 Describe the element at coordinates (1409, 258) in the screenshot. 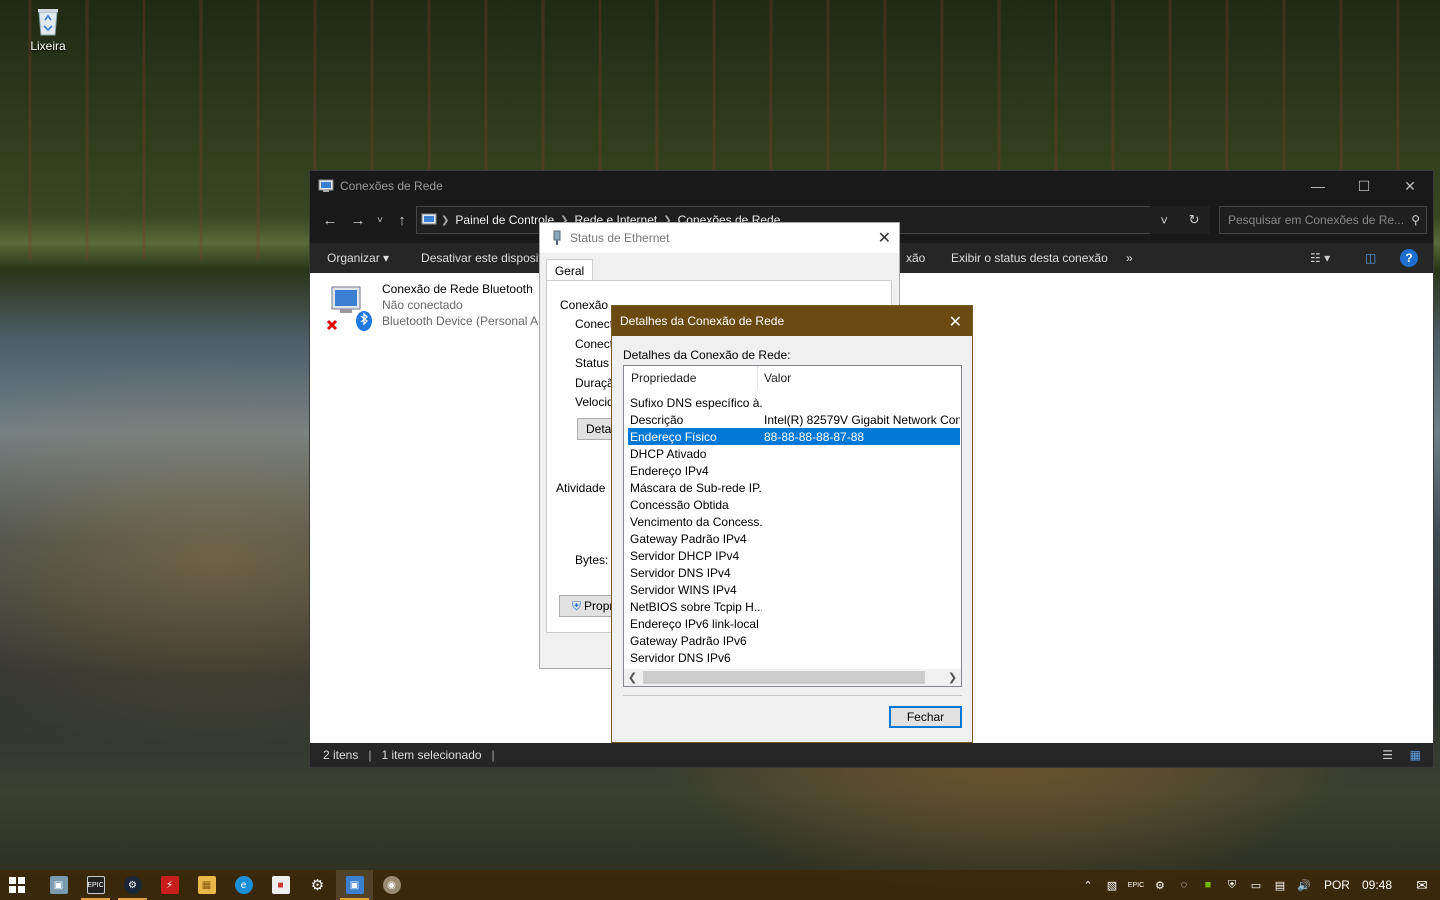

I see `help-icon: ?` at that location.